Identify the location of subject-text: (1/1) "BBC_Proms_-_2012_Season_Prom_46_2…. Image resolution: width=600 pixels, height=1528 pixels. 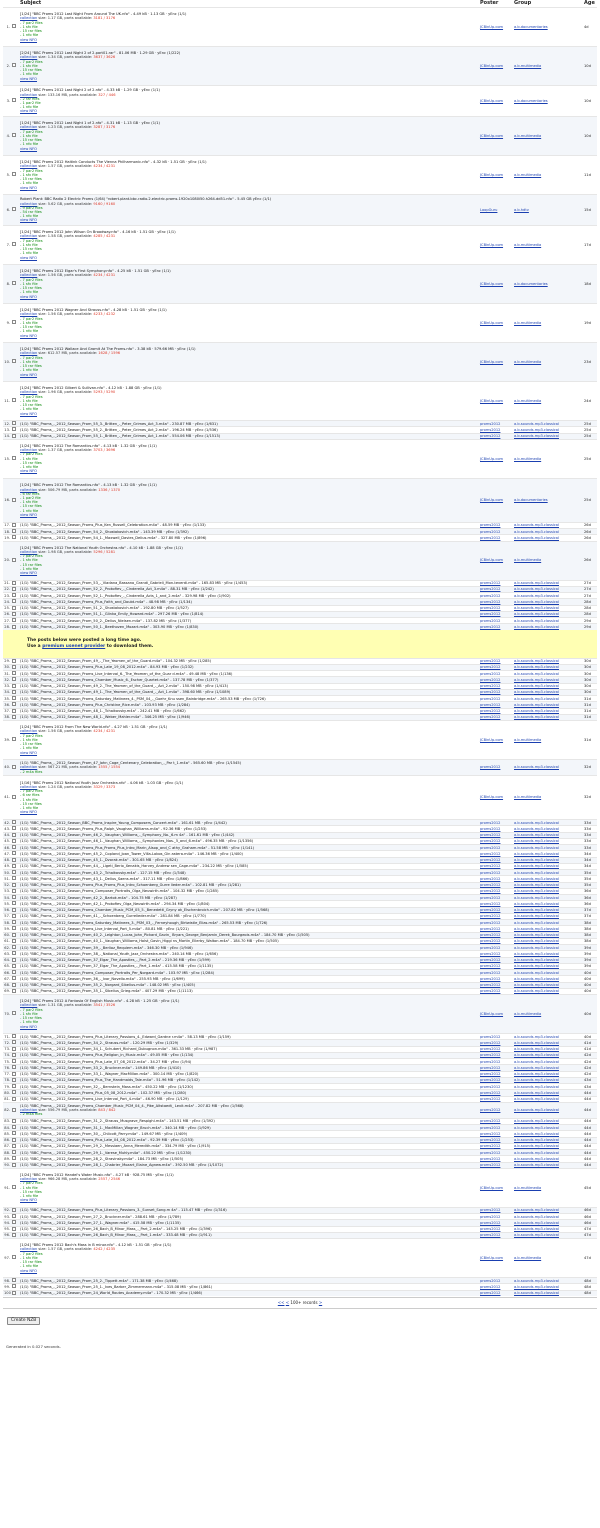
(249, 835).